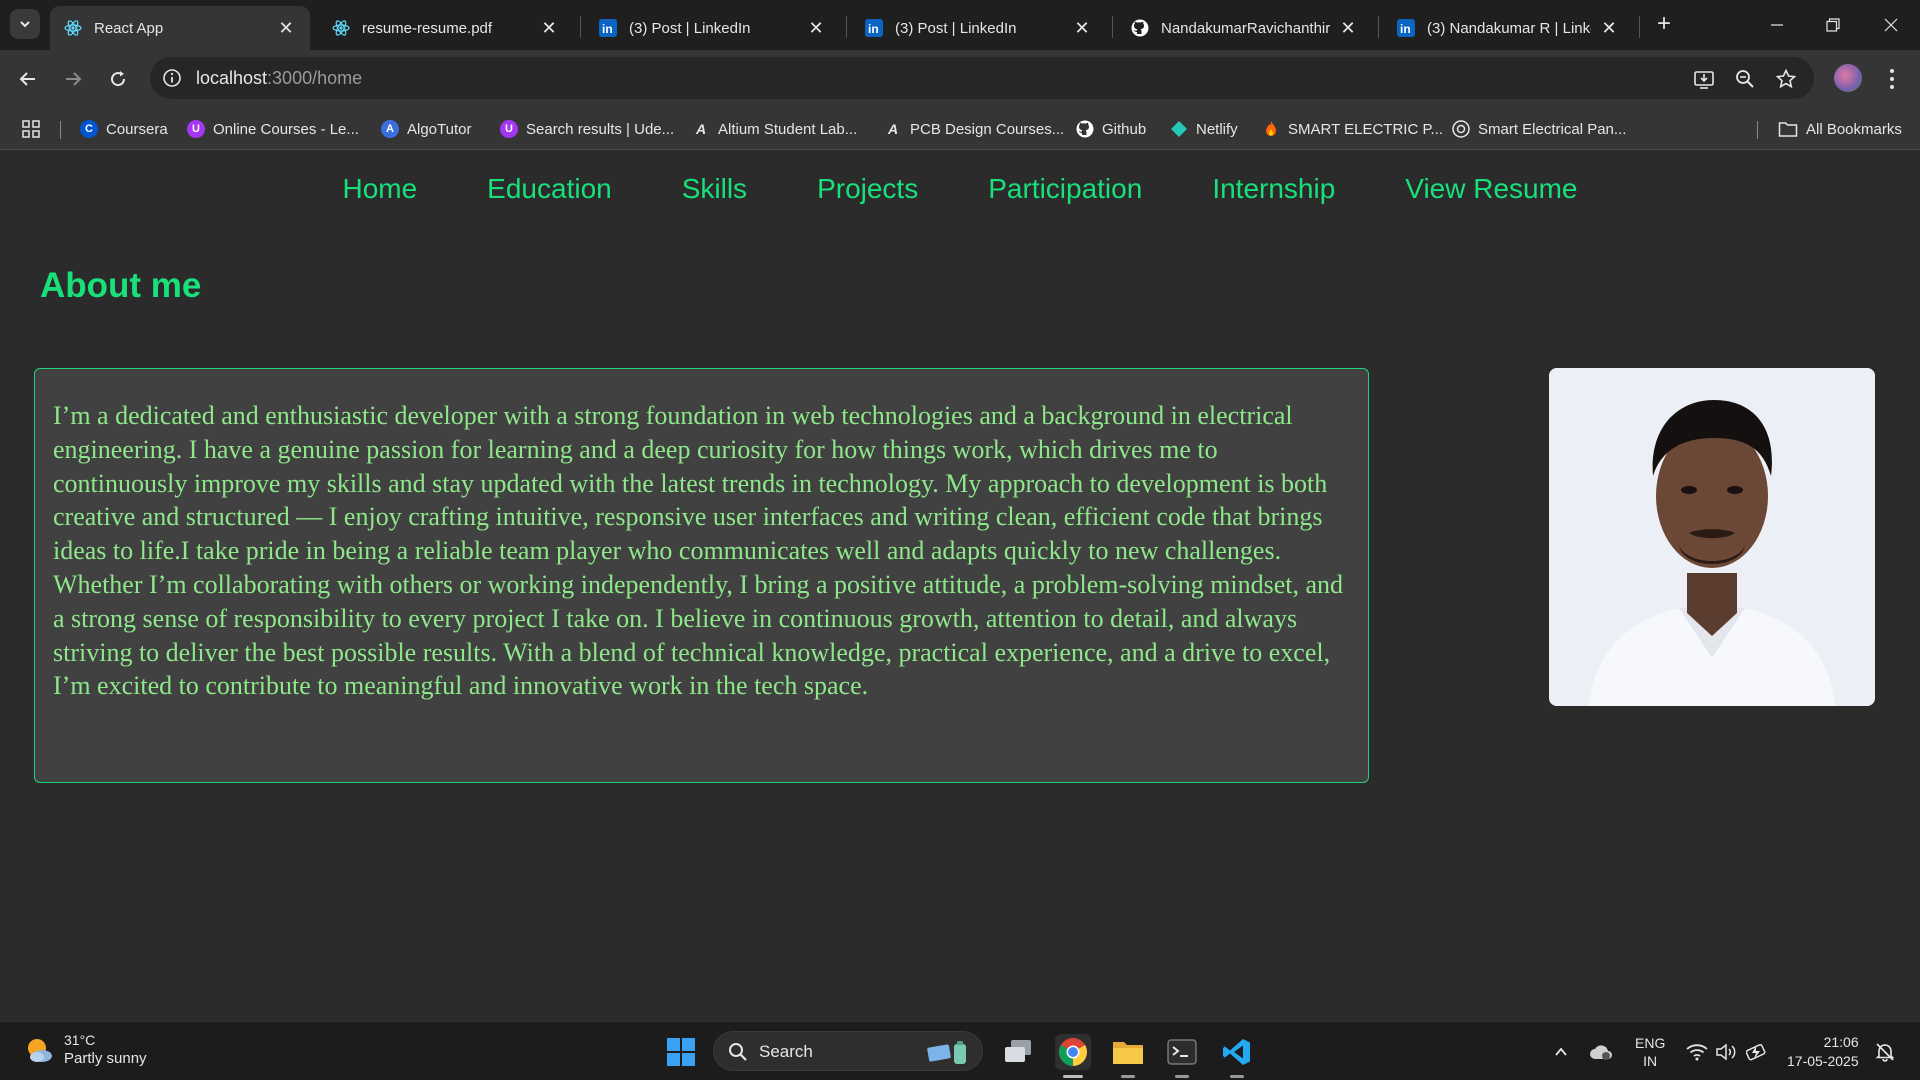 This screenshot has width=1920, height=1080. Describe the element at coordinates (232, 78) in the screenshot. I see `url-host: localhost` at that location.